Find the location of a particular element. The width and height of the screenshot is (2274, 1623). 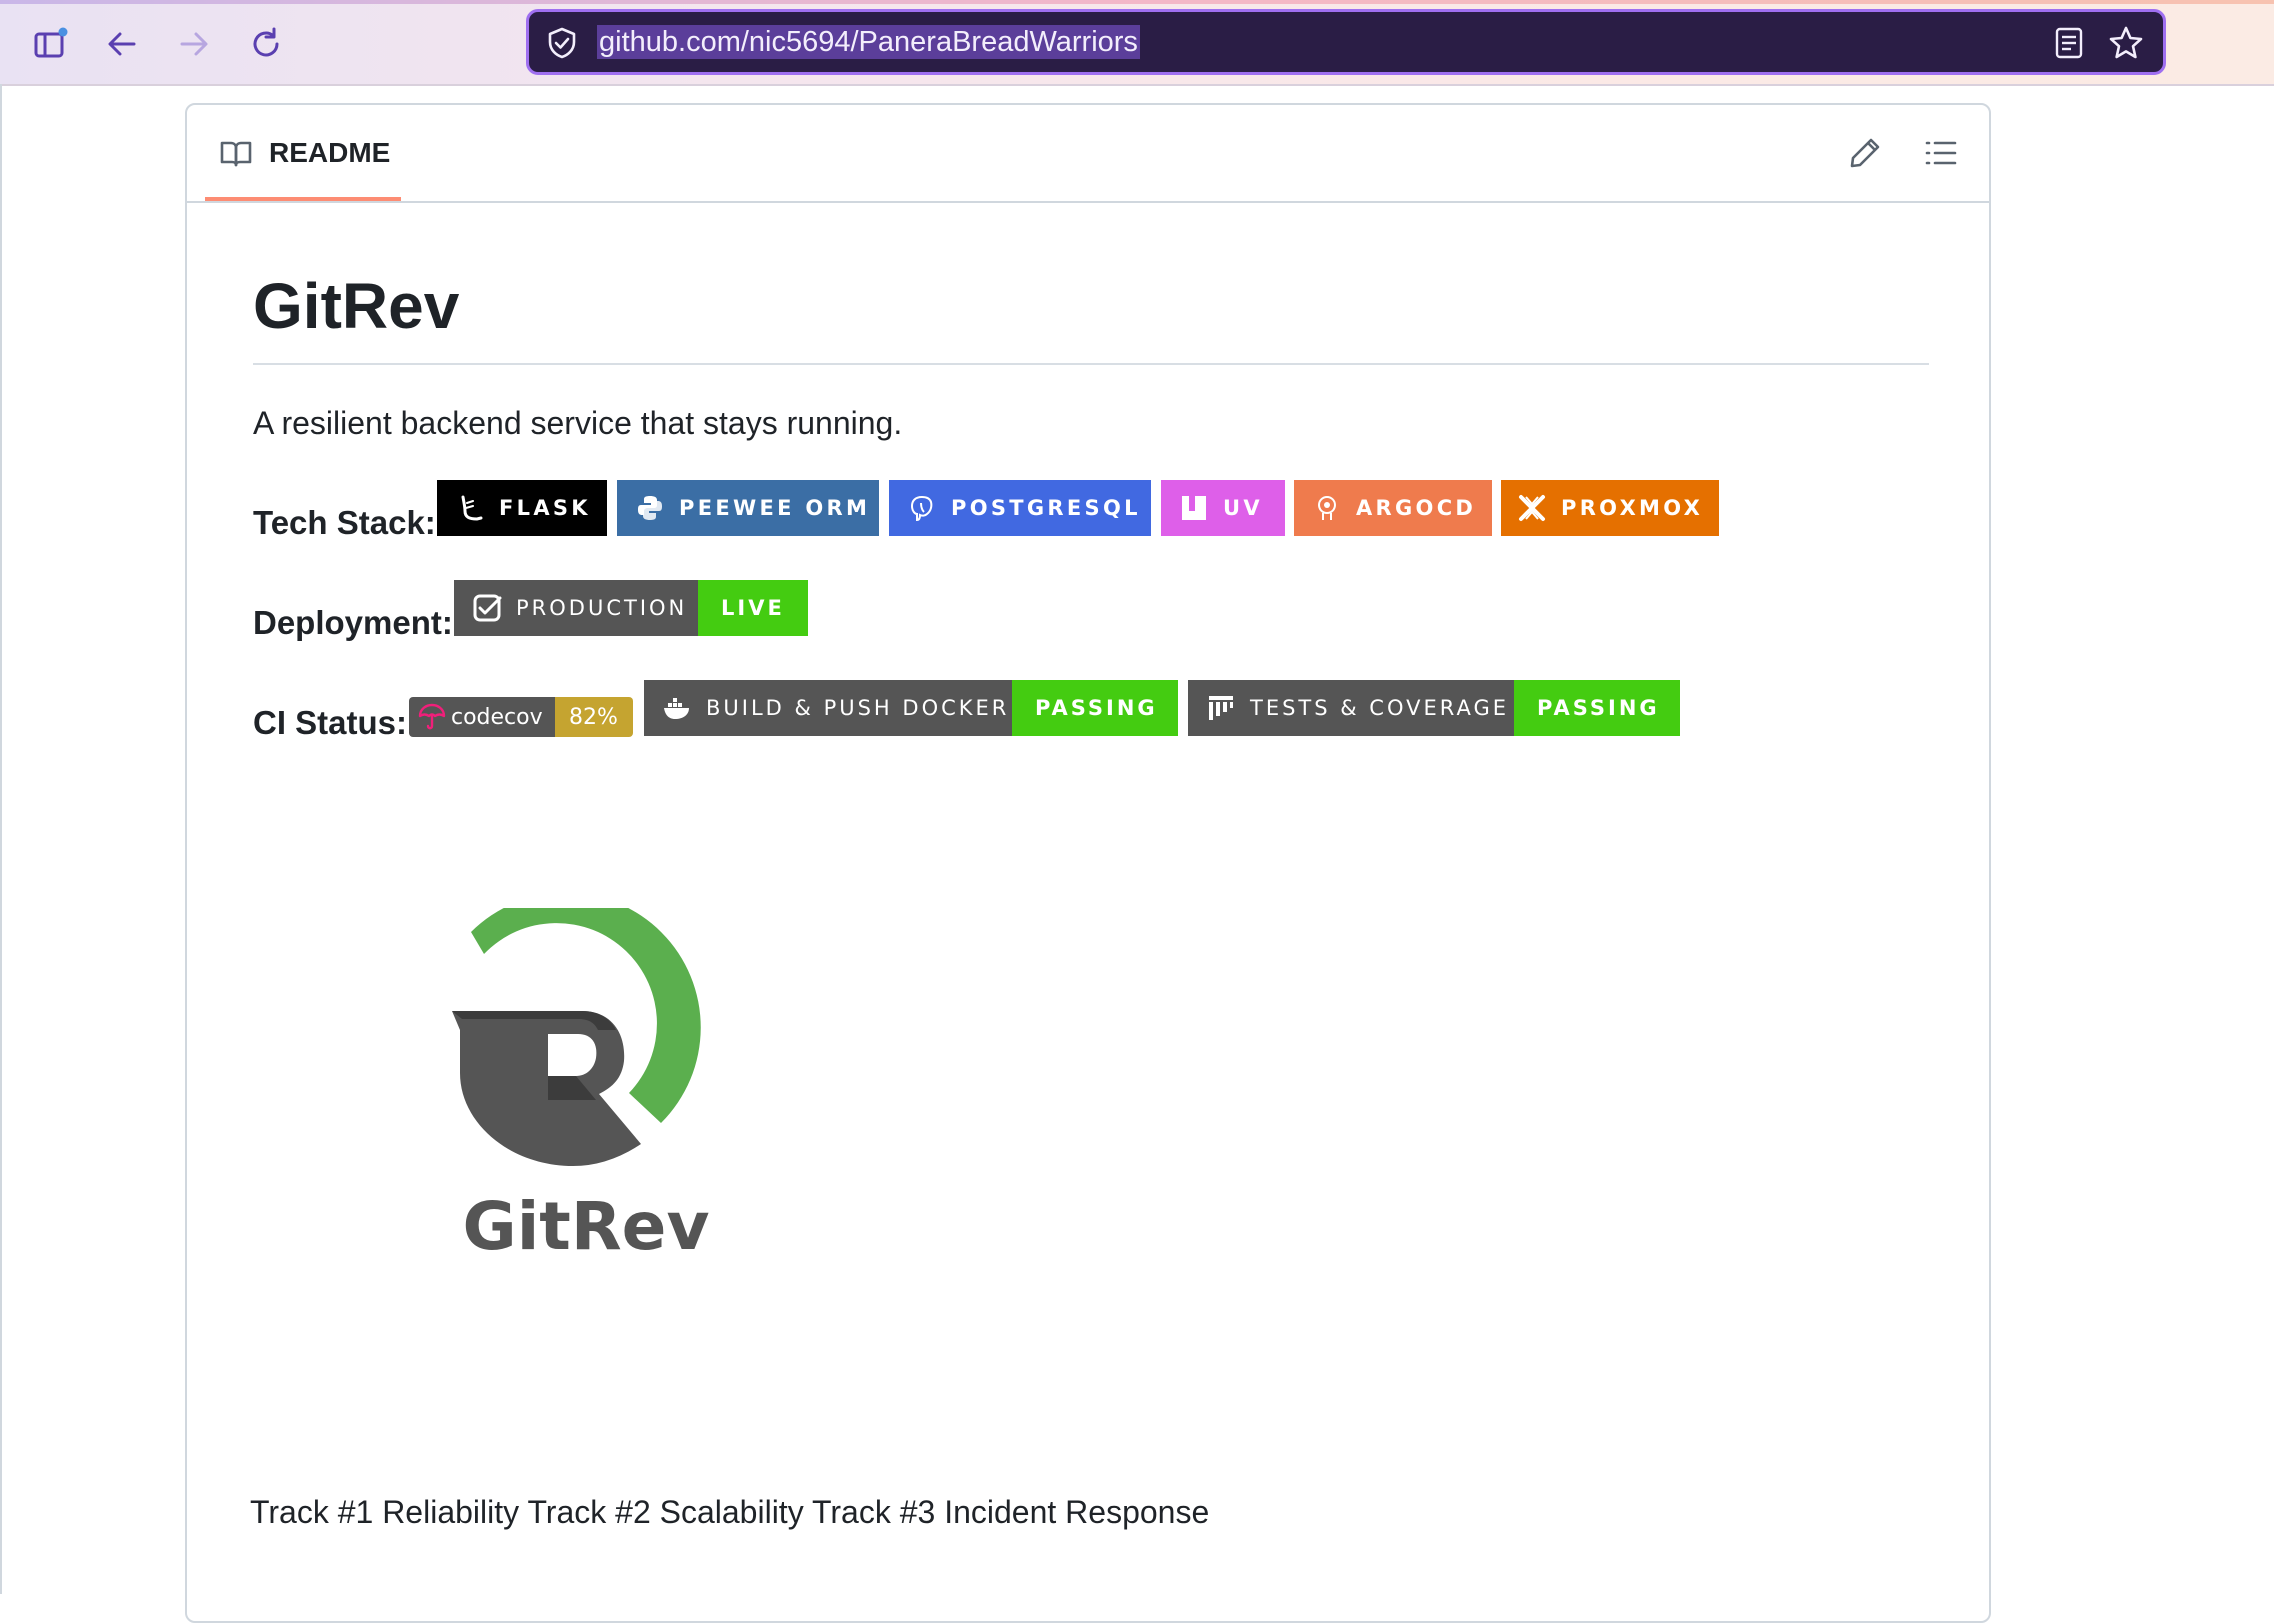

book-icon is located at coordinates (236, 154).